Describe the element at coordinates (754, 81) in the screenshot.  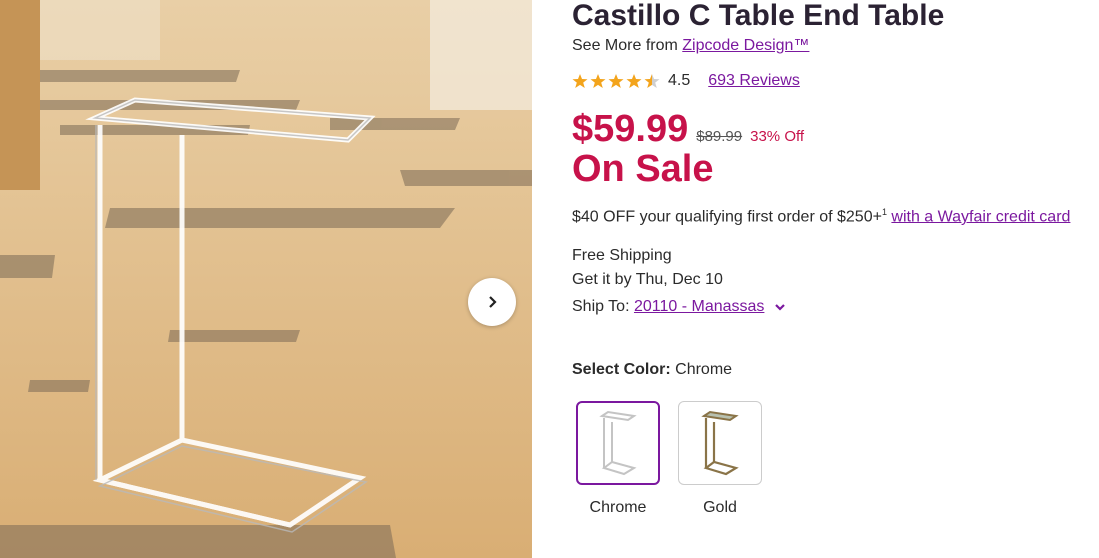
I see `reviews-link: 693 Reviews` at that location.